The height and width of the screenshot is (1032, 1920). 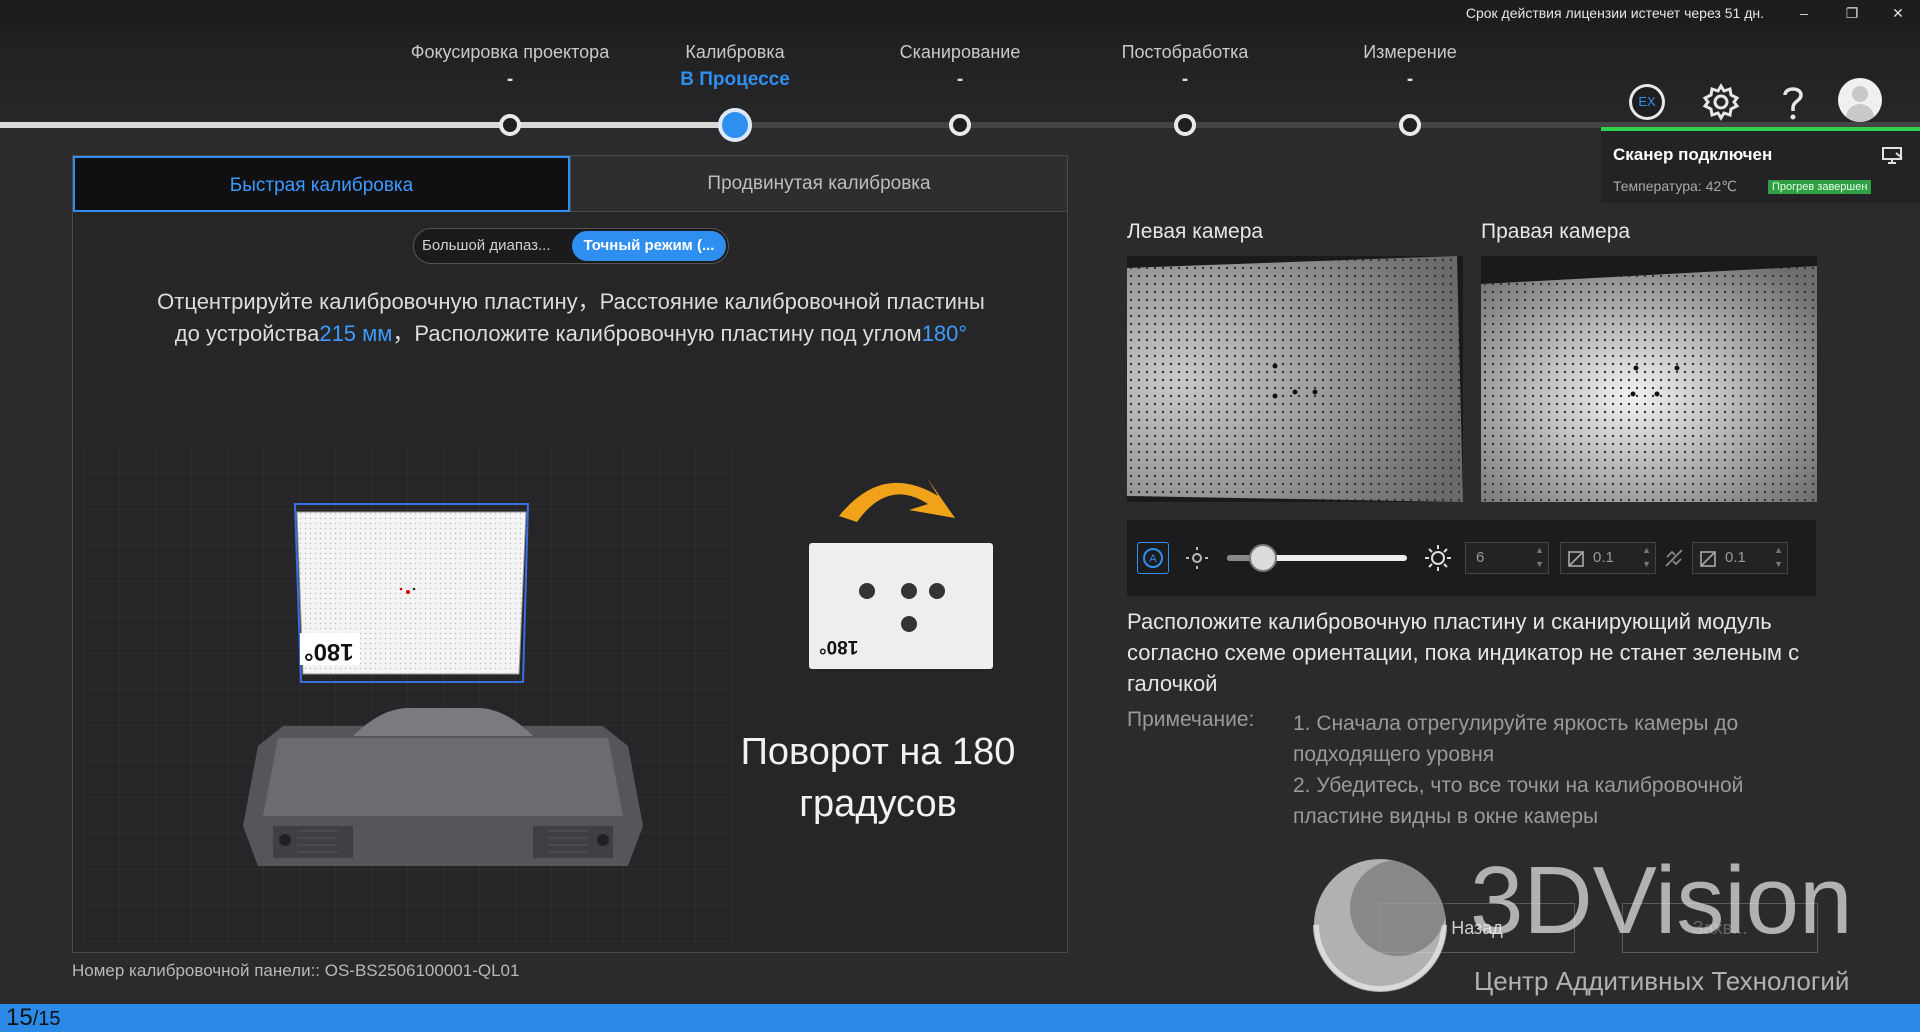 What do you see at coordinates (1647, 102) in the screenshot?
I see `model-icon: EX` at bounding box center [1647, 102].